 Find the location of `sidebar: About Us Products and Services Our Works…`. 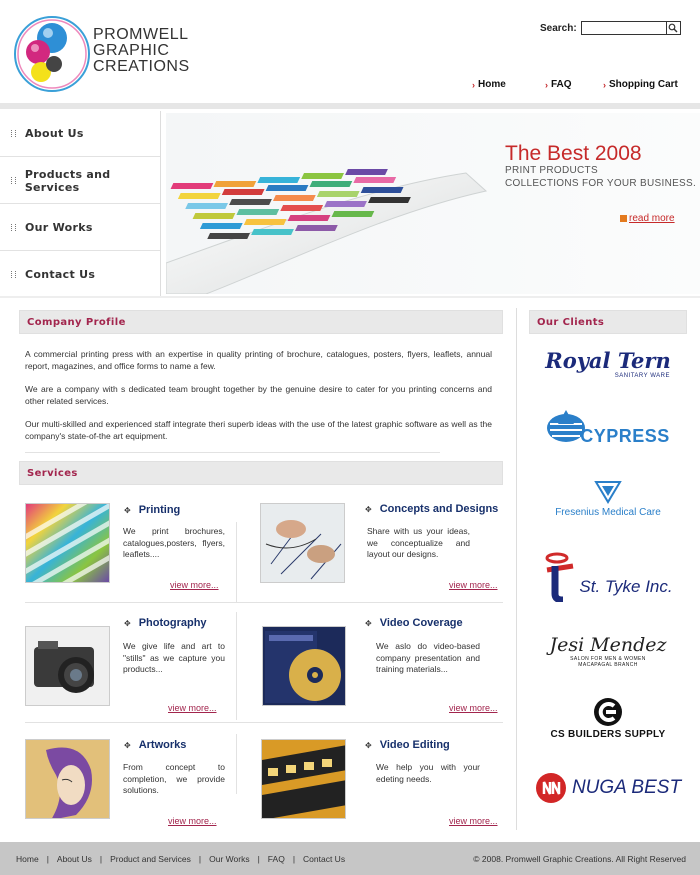

sidebar: About Us Products and Services Our Works… is located at coordinates (80, 204).